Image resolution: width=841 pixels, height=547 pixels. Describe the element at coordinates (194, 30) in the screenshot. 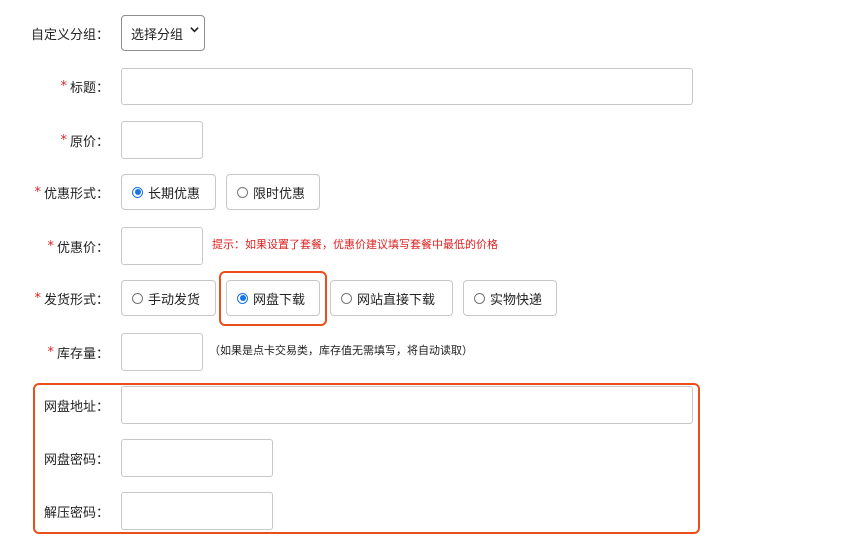

I see `chevron-down-icon` at that location.